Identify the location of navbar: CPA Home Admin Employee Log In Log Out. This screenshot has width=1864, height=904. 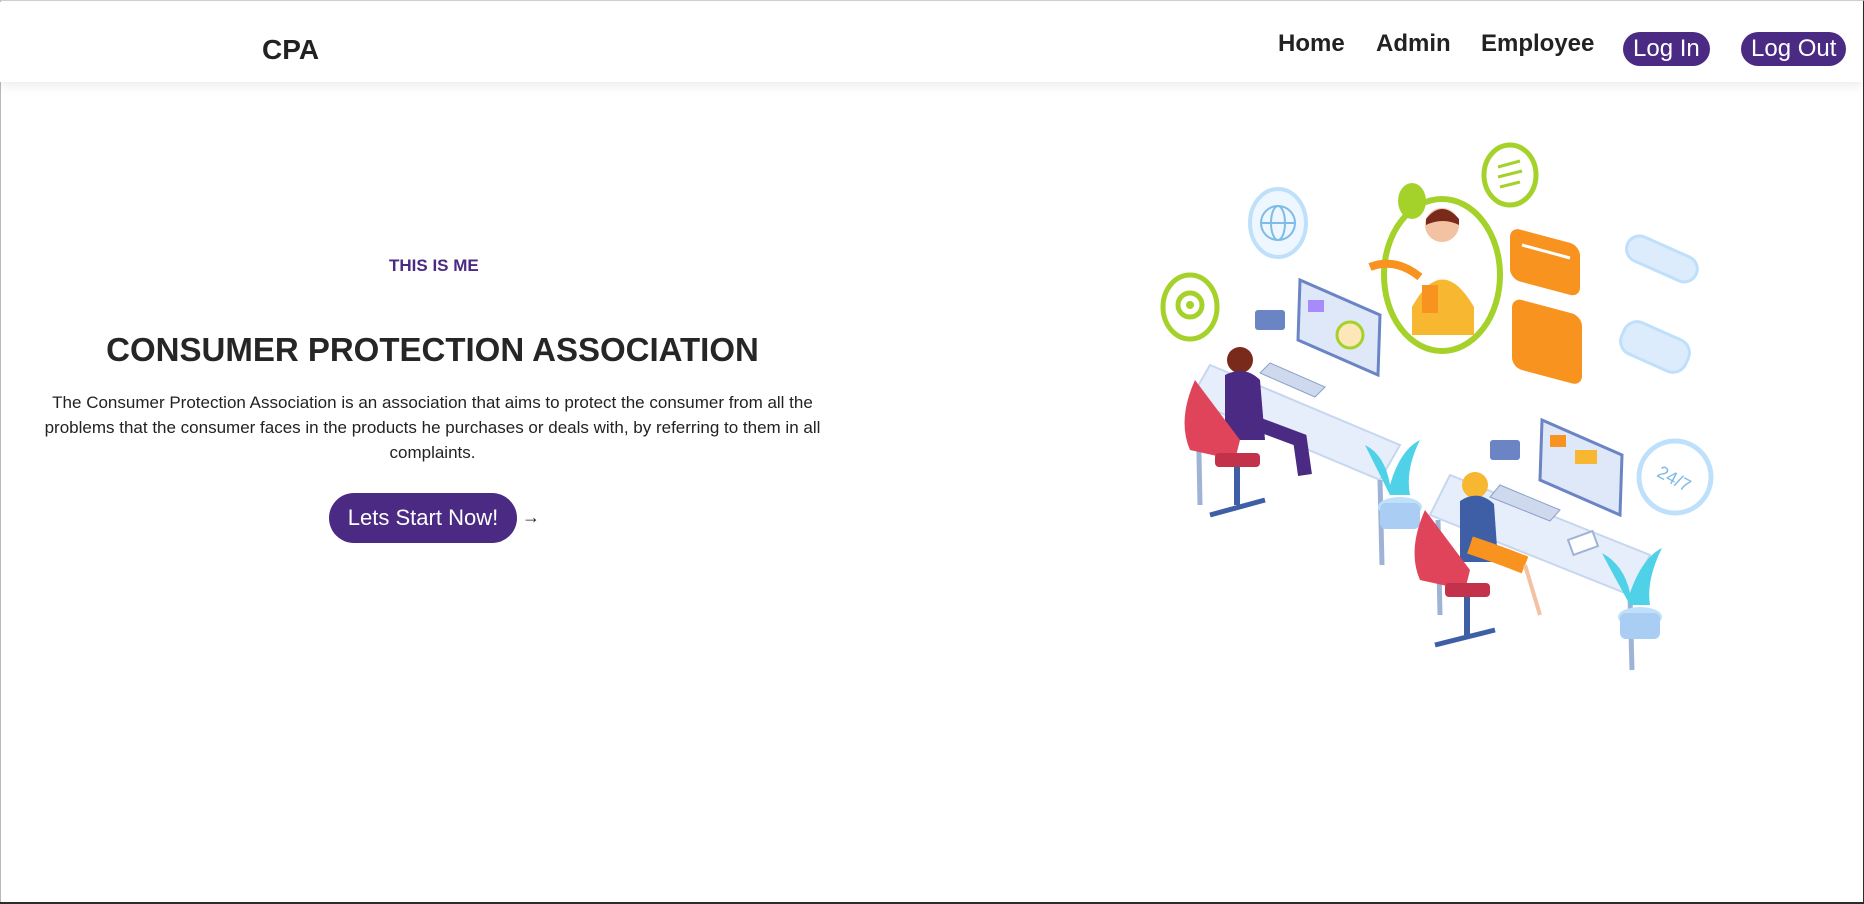
(931, 42).